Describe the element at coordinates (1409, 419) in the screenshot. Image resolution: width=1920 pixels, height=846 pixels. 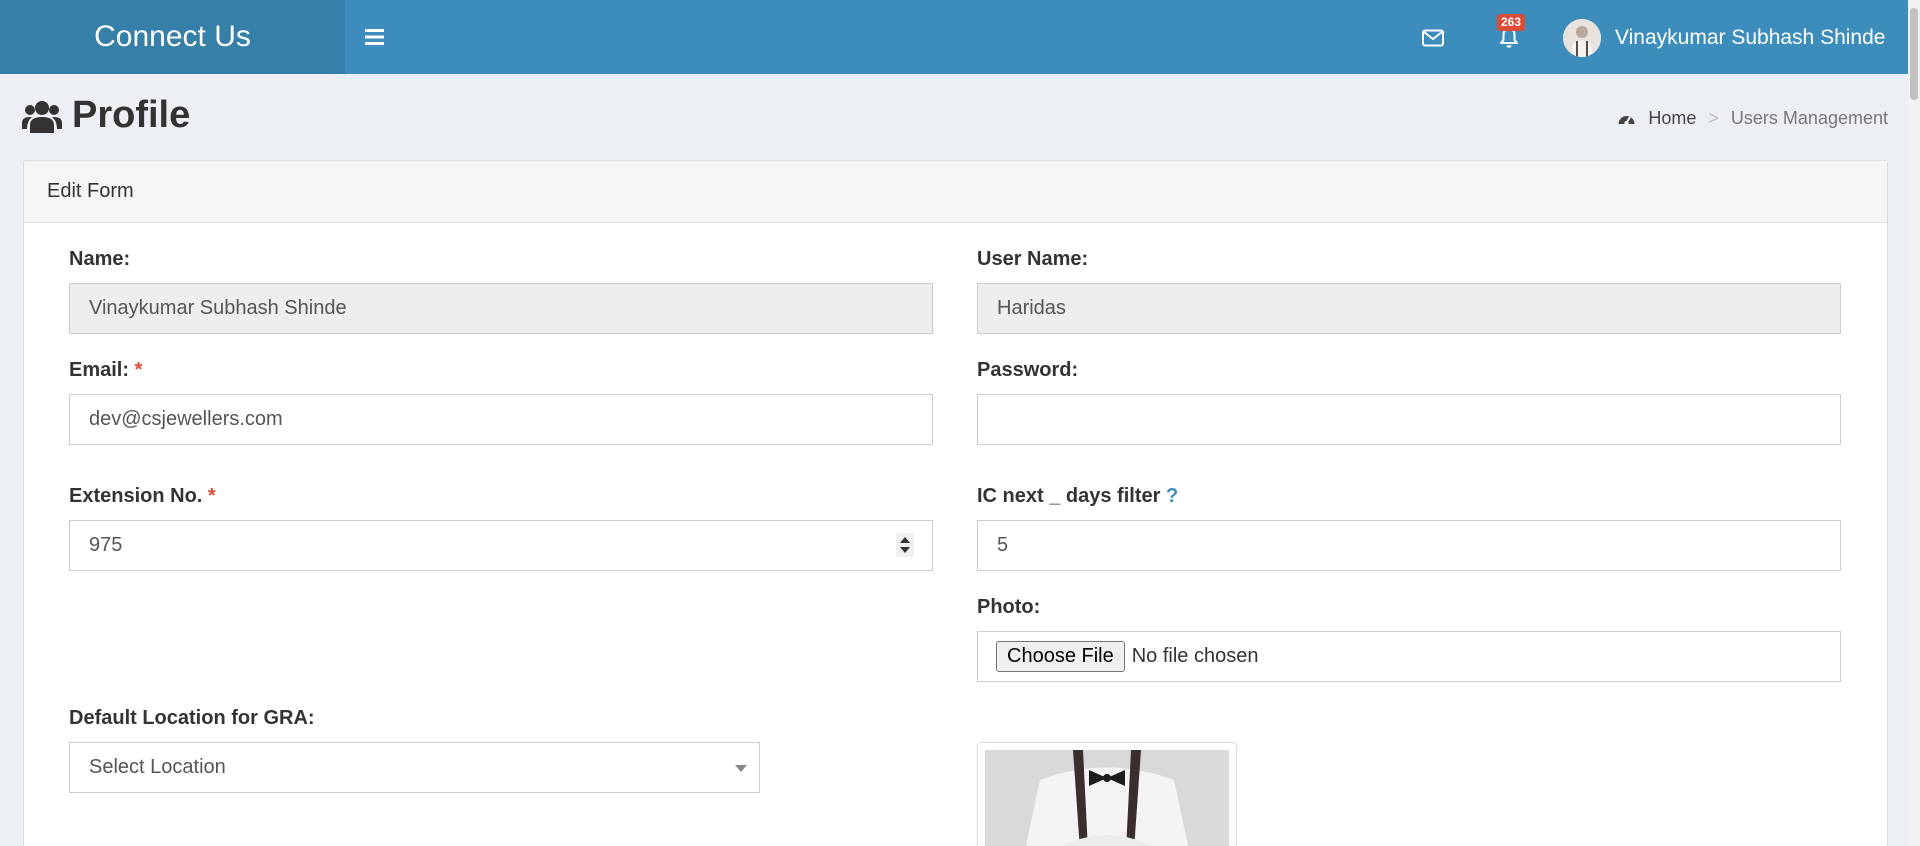
I see `password-field` at that location.